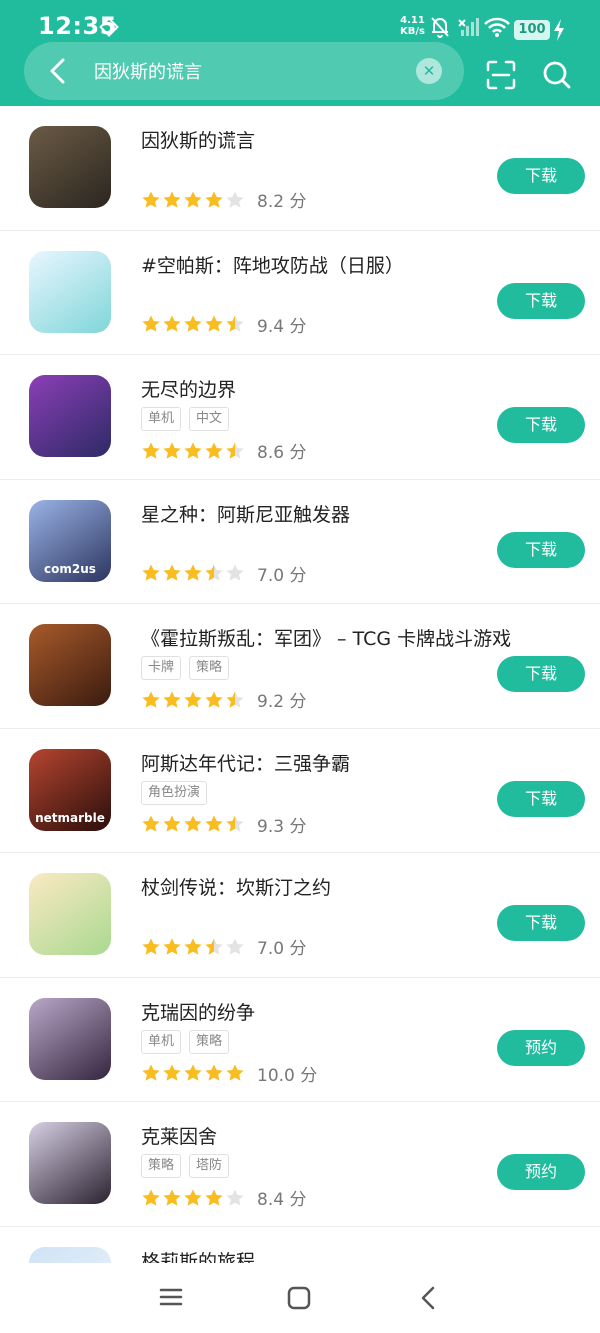  Describe the element at coordinates (282, 826) in the screenshot. I see `app-score: 9.3 分` at that location.